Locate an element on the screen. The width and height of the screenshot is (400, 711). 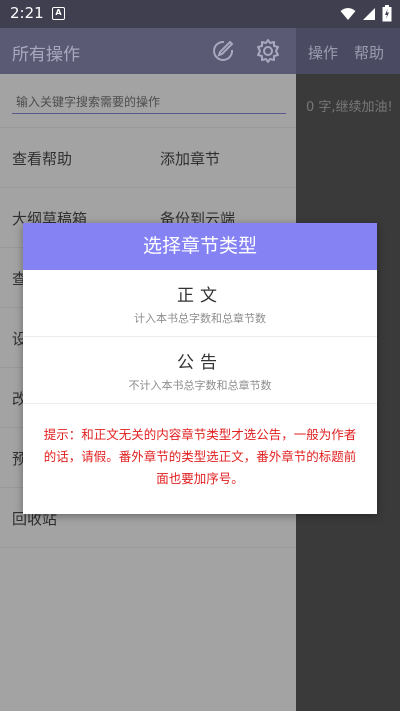
menu-item-add-chapter: 添加章节 is located at coordinates (190, 158).